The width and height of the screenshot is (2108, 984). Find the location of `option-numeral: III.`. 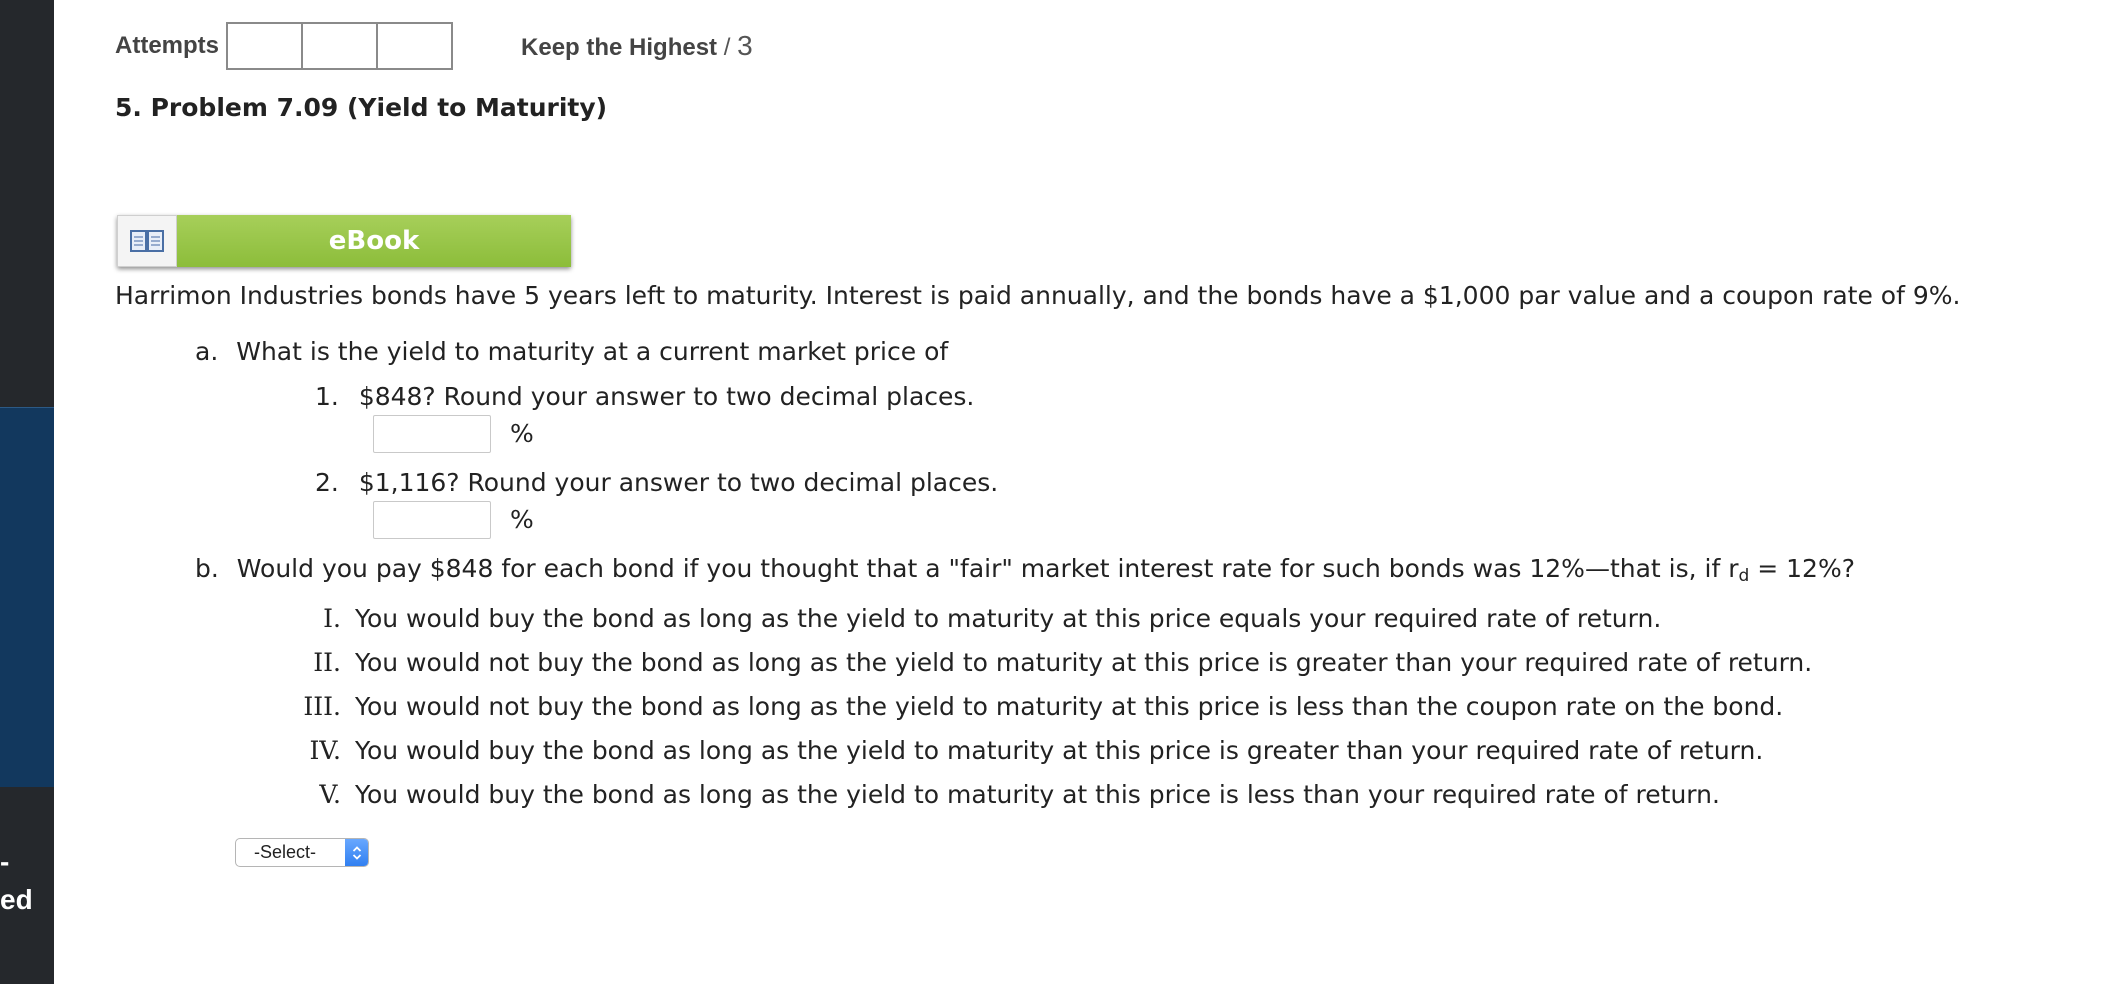

option-numeral: III. is located at coordinates (322, 706).